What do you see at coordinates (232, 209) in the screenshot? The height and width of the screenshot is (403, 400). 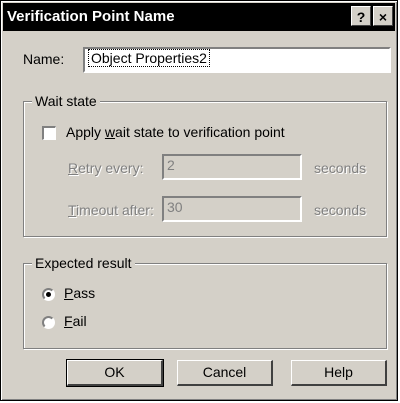 I see `timeout-after-field: 30` at bounding box center [232, 209].